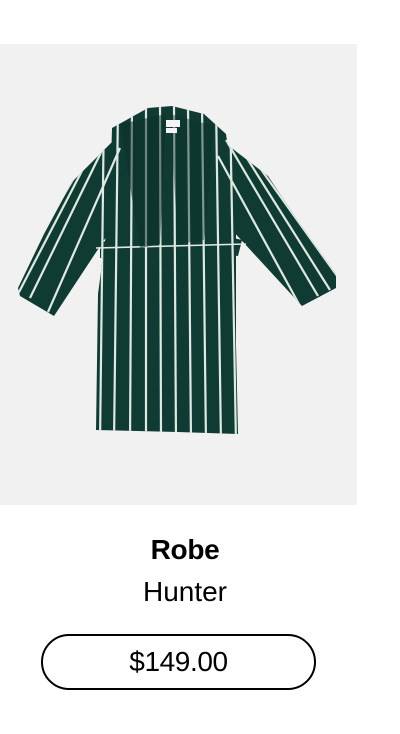 Image resolution: width=400 pixels, height=734 pixels. Describe the element at coordinates (185, 591) in the screenshot. I see `product-color: Hunter` at that location.